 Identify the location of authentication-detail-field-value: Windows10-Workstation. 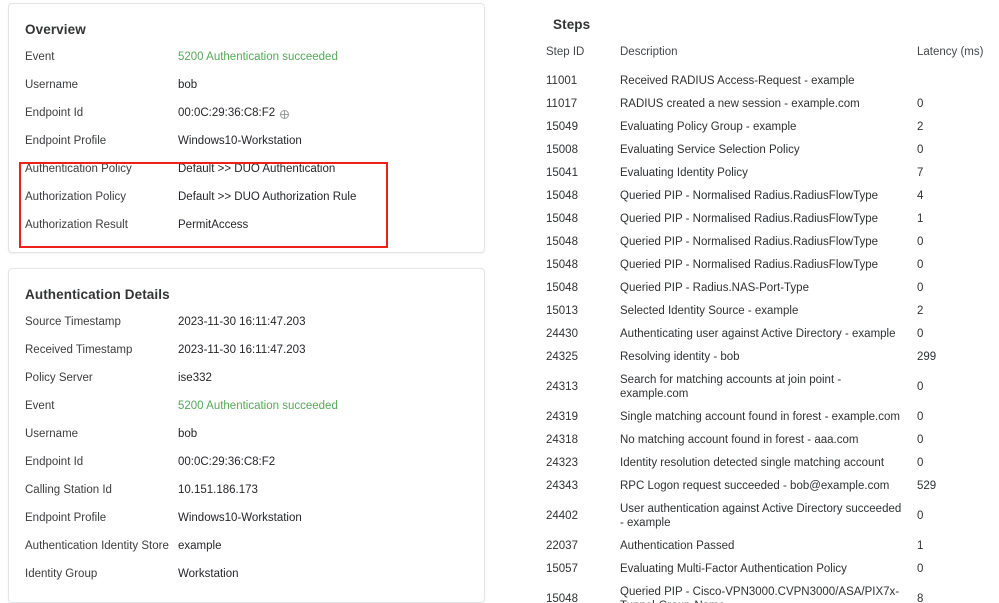
(240, 514).